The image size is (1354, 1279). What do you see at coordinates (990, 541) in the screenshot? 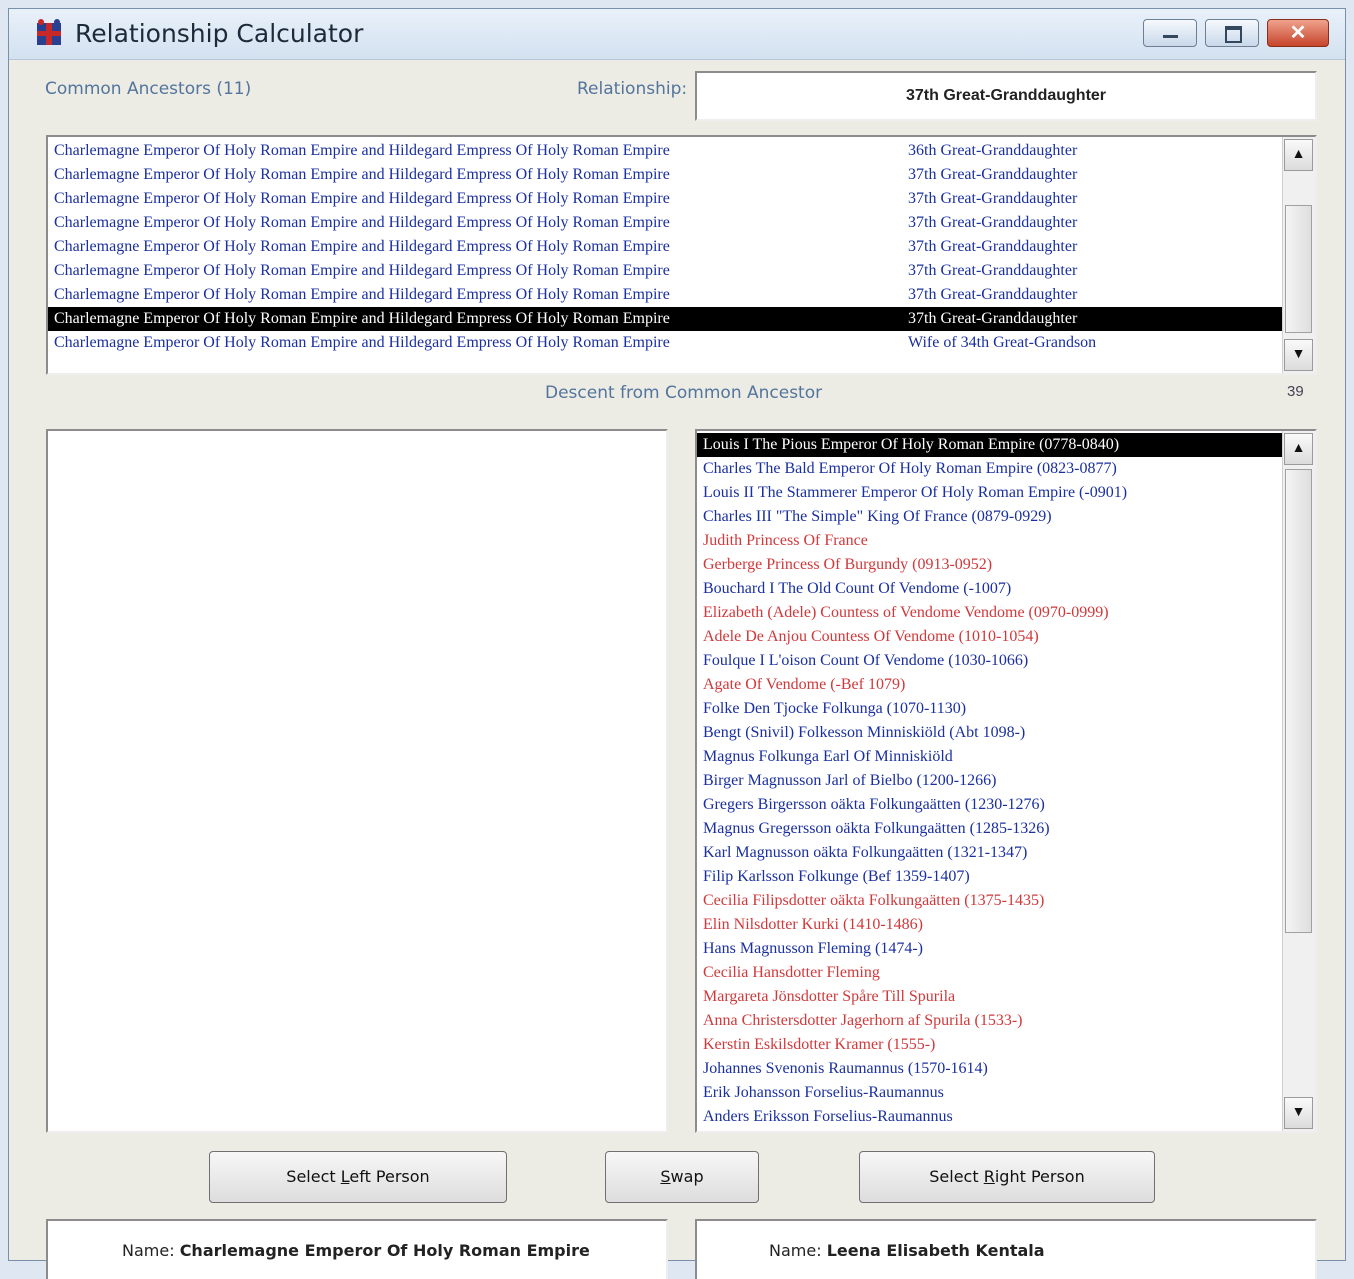
I see `descent-row: Judith Princess Of France` at bounding box center [990, 541].